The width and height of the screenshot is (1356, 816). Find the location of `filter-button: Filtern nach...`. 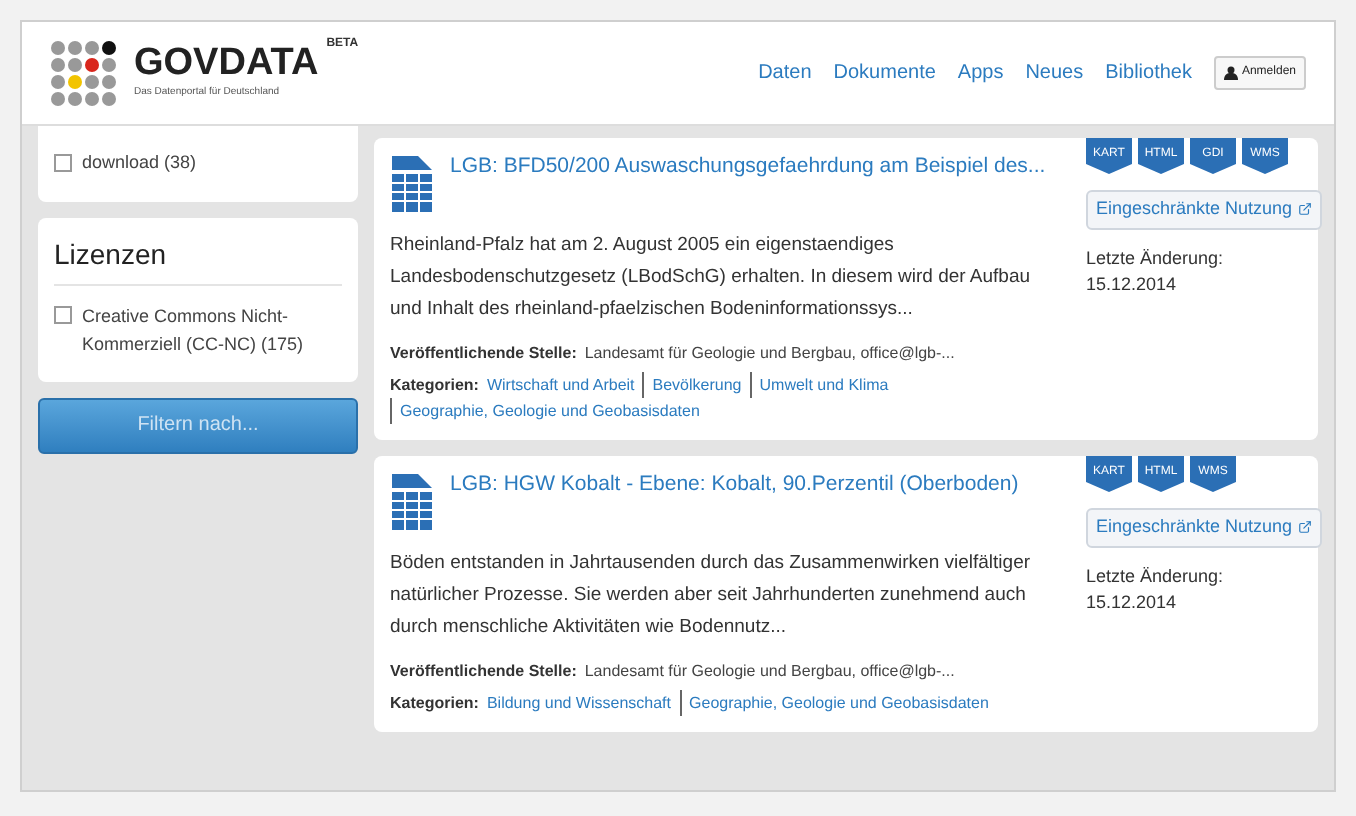

filter-button: Filtern nach... is located at coordinates (198, 425).